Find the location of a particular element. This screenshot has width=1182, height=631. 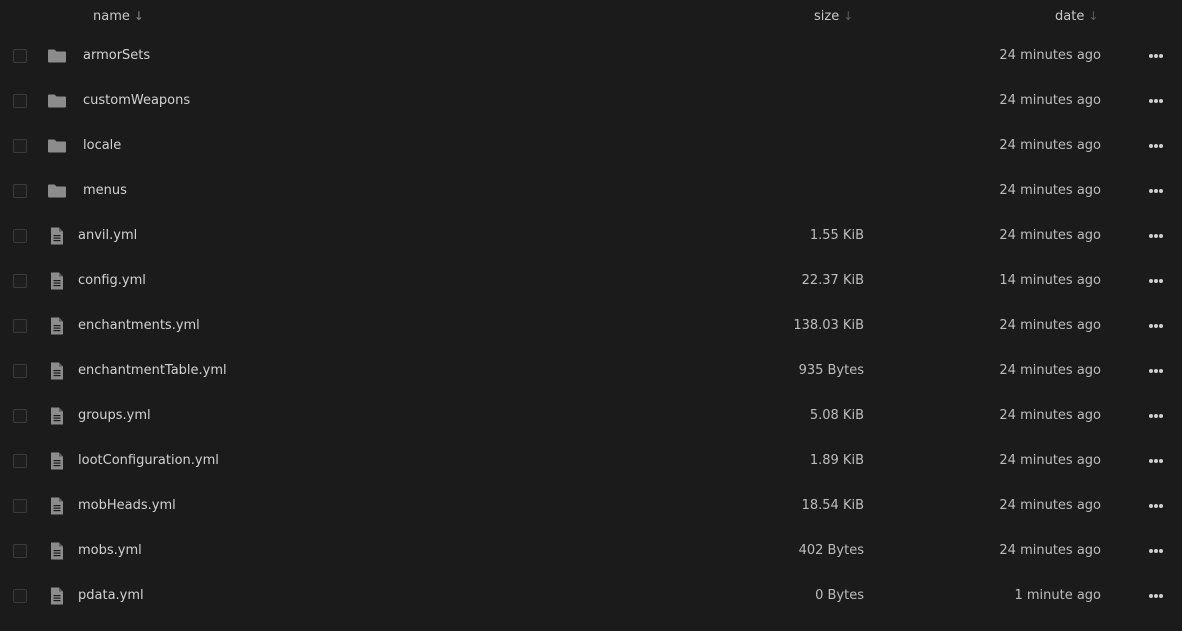

file-name: pdata.yml is located at coordinates (111, 595).